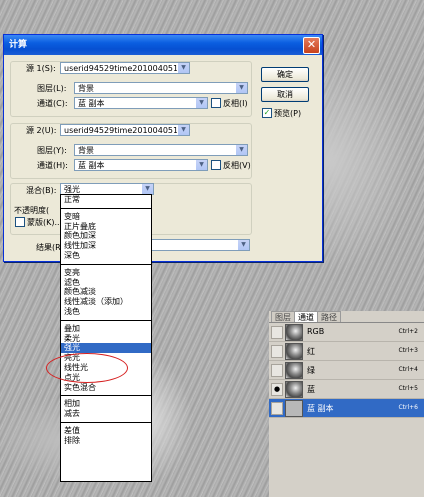 This screenshot has width=424, height=497. What do you see at coordinates (86, 150) in the screenshot?
I see `source2-layer-value: 背景` at bounding box center [86, 150].